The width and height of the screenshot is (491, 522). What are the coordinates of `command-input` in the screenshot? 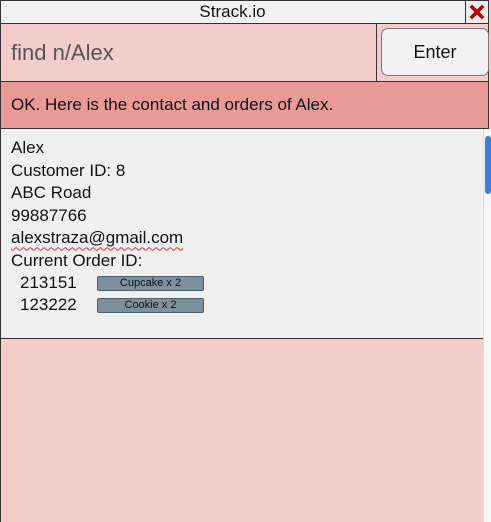 It's located at (189, 52).